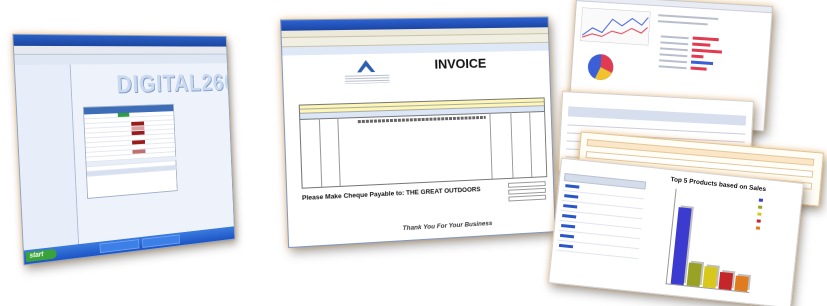 The height and width of the screenshot is (306, 827). What do you see at coordinates (367, 79) in the screenshot?
I see `company-address` at bounding box center [367, 79].